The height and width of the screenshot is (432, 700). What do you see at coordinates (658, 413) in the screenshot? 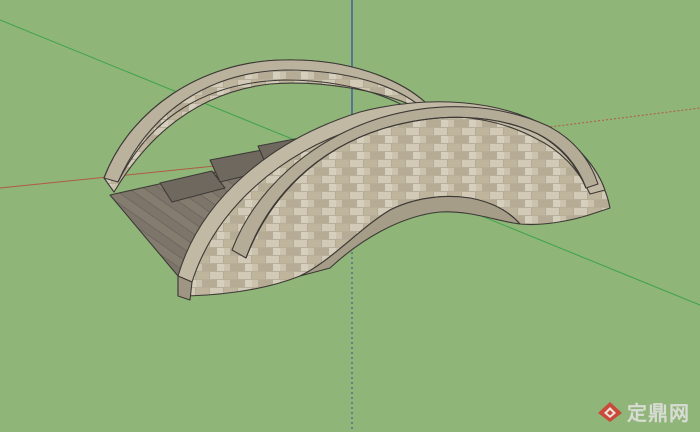
I see `watermark-text: 定鼎网` at bounding box center [658, 413].